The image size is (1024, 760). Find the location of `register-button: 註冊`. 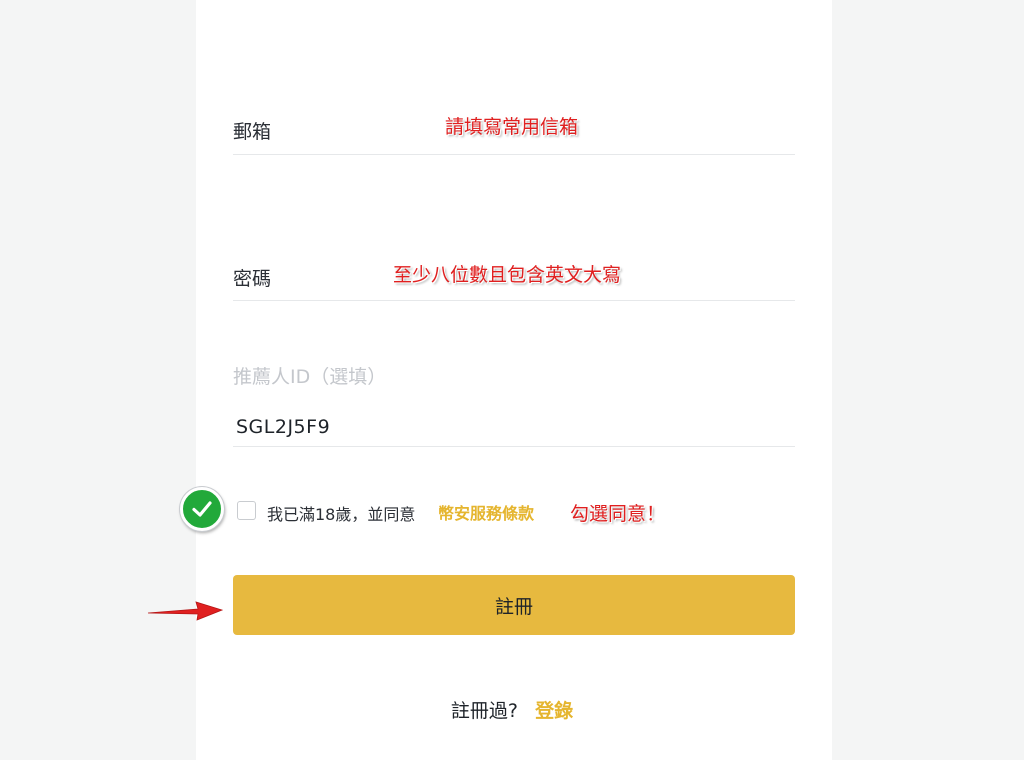

register-button: 註冊 is located at coordinates (514, 605).